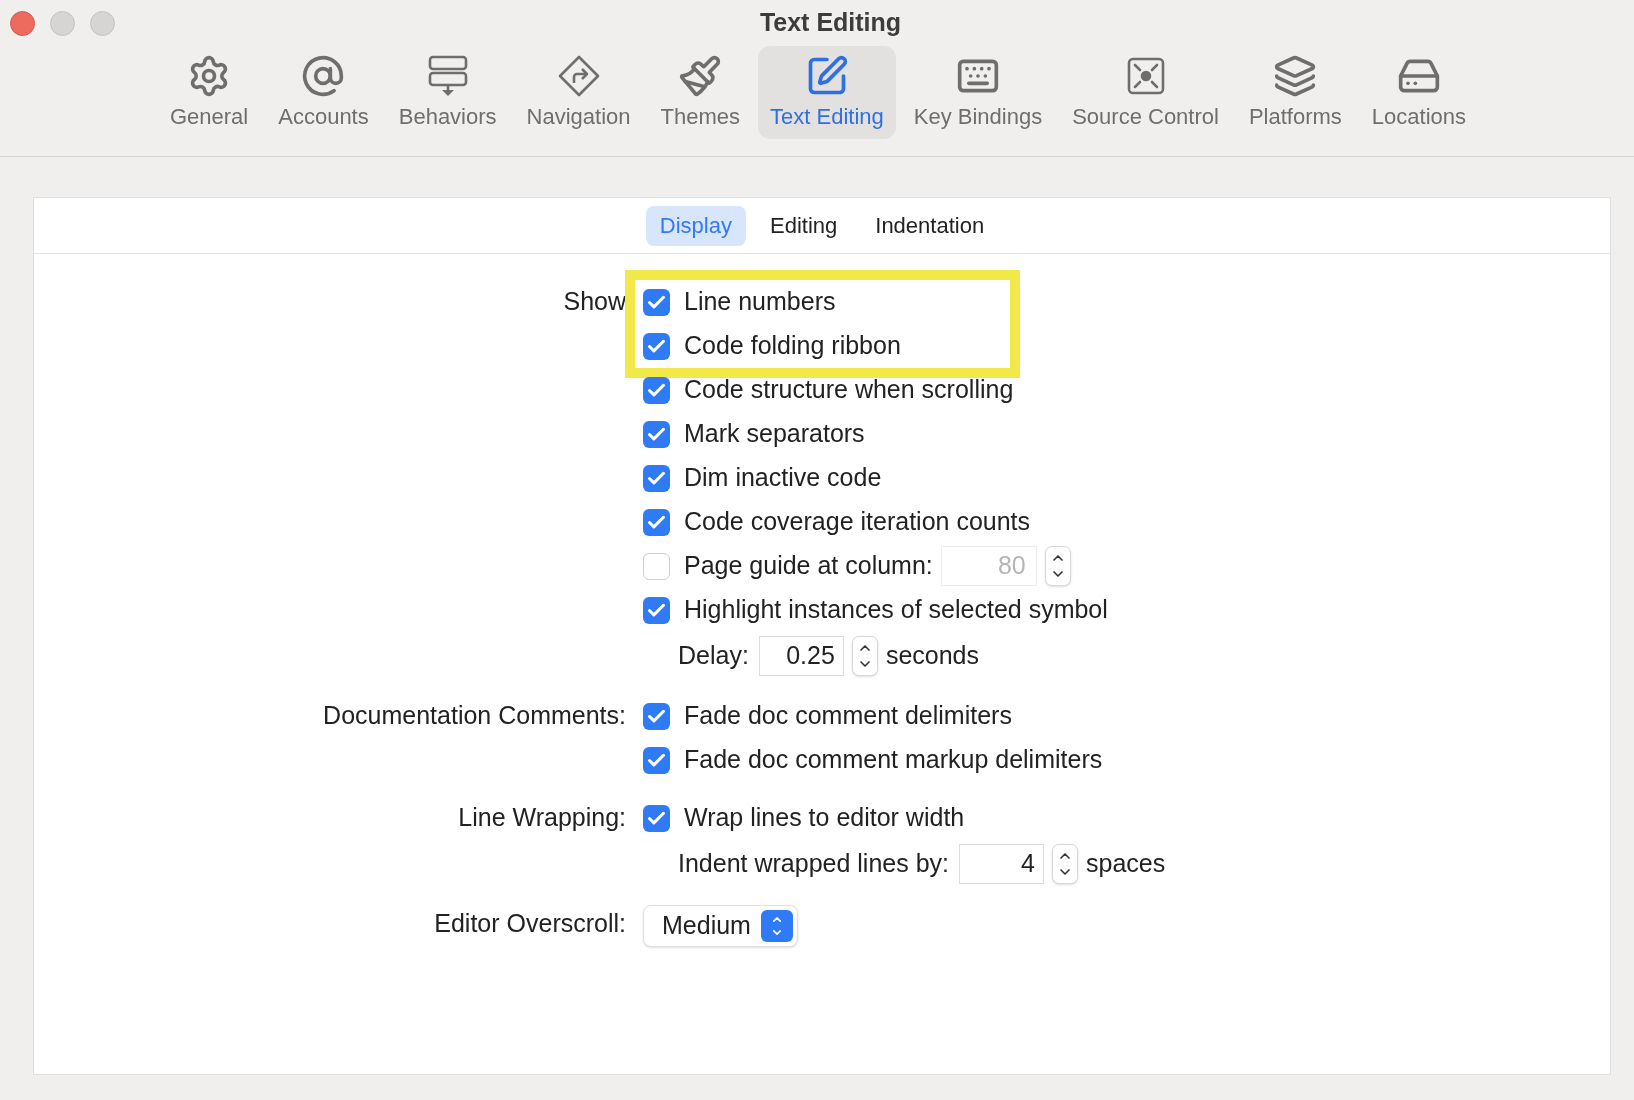 This screenshot has height=1100, width=1634. Describe the element at coordinates (323, 76) in the screenshot. I see `at-sign-icon` at that location.